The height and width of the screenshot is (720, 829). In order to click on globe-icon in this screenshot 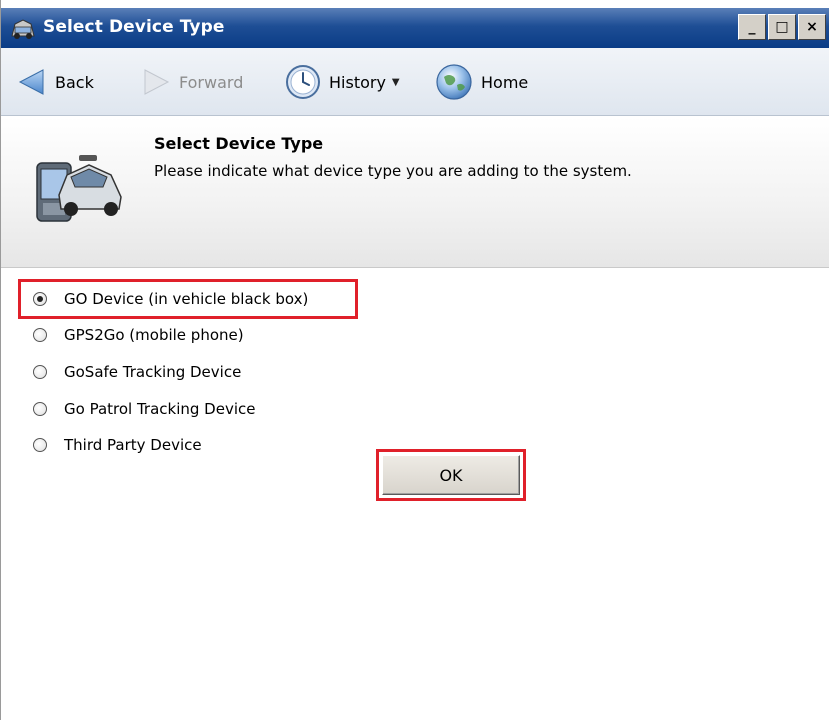, I will do `click(454, 82)`.